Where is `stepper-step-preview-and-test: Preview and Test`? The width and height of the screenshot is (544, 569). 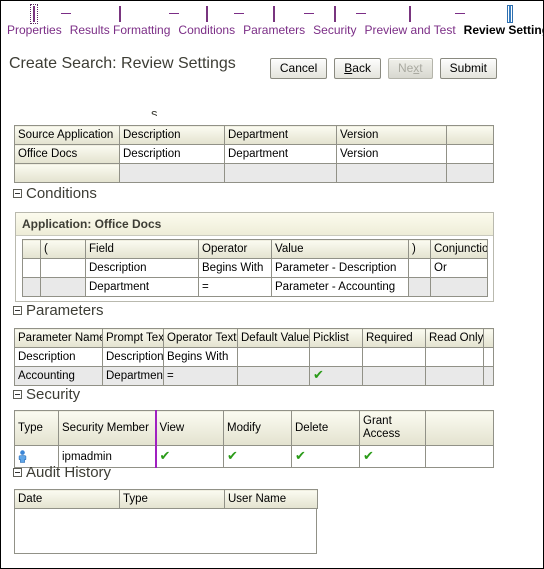 stepper-step-preview-and-test: Preview and Test is located at coordinates (410, 21).